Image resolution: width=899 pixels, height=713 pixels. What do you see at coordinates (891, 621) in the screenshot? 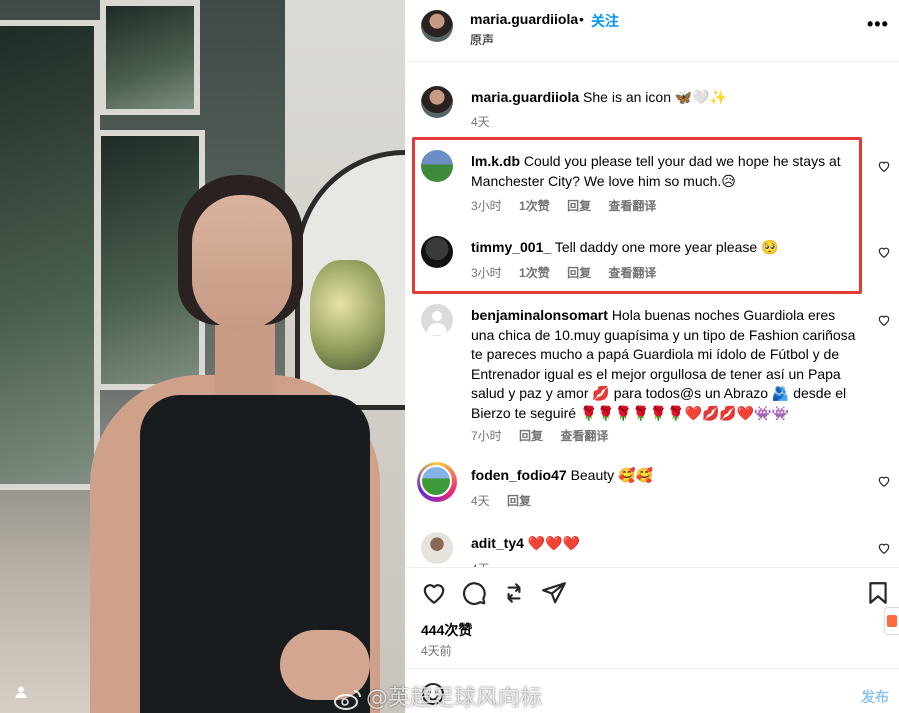
I see `side-feedback-tab` at bounding box center [891, 621].